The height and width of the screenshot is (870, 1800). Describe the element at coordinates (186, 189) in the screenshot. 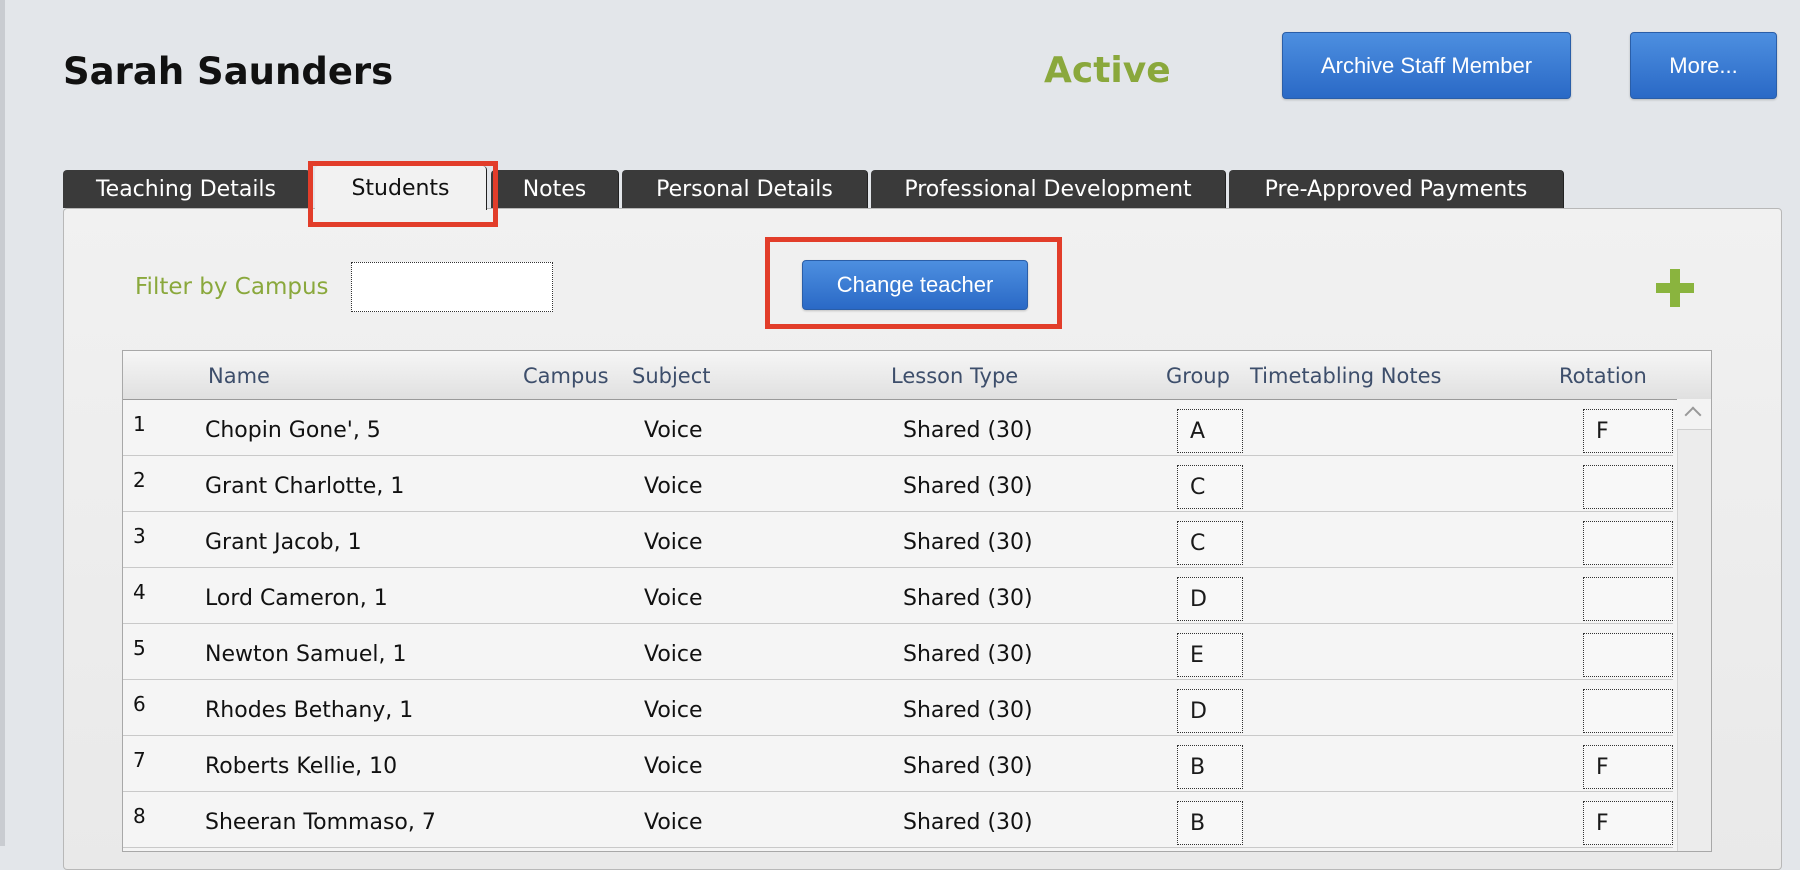

I see `tab-teaching-details: Teaching Details` at that location.